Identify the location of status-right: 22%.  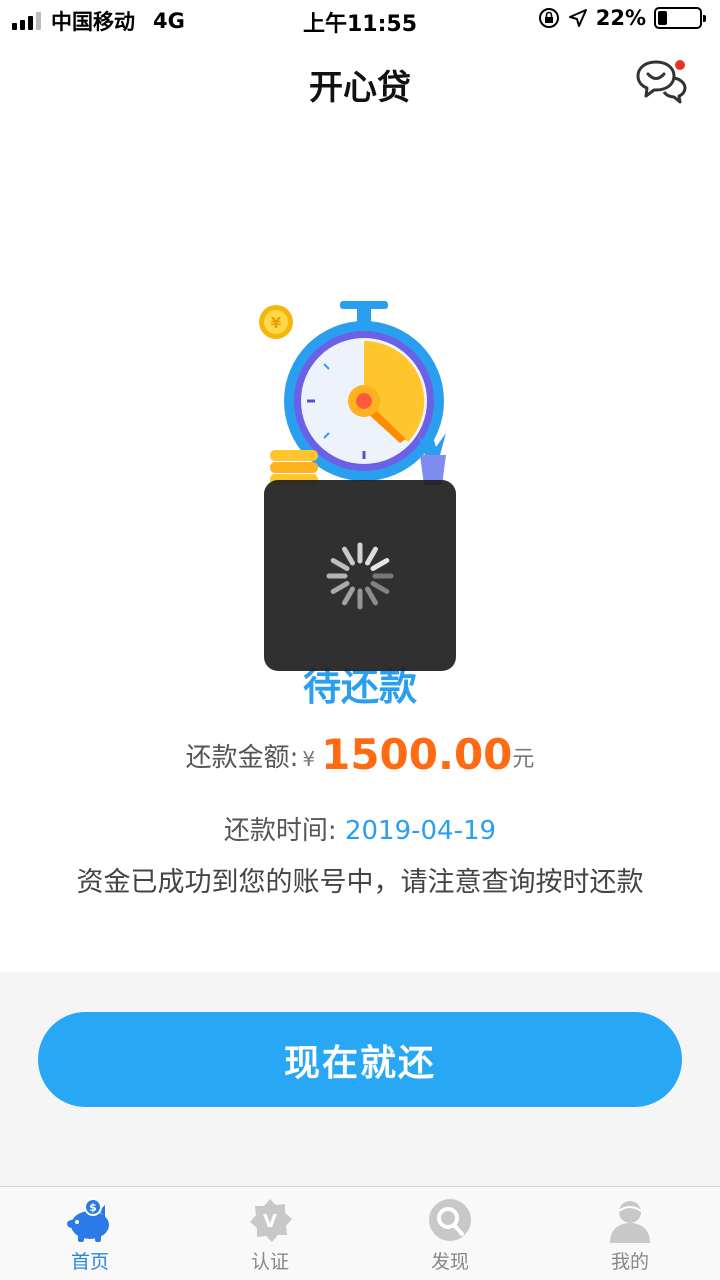
(622, 18).